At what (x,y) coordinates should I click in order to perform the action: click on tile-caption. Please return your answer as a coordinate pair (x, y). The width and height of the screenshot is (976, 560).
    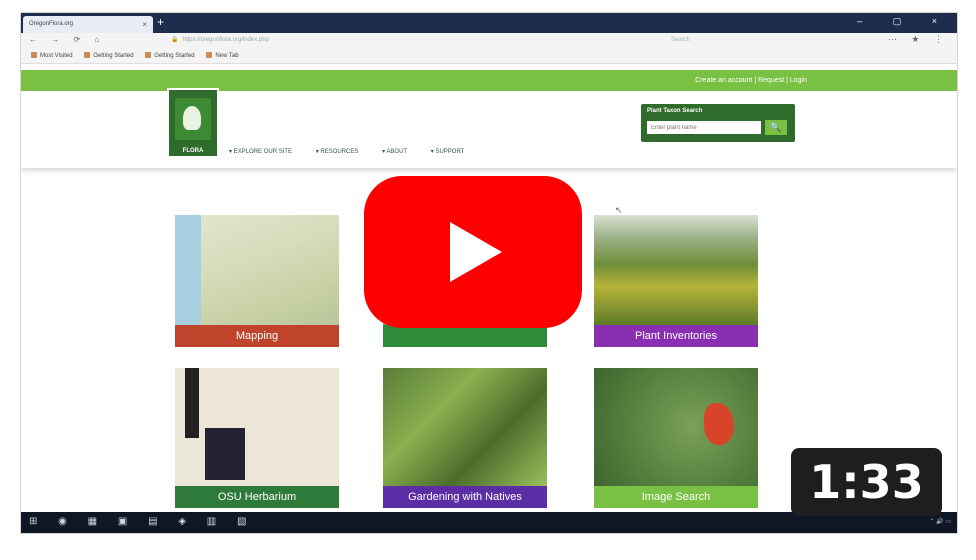
    Looking at the image, I should click on (465, 336).